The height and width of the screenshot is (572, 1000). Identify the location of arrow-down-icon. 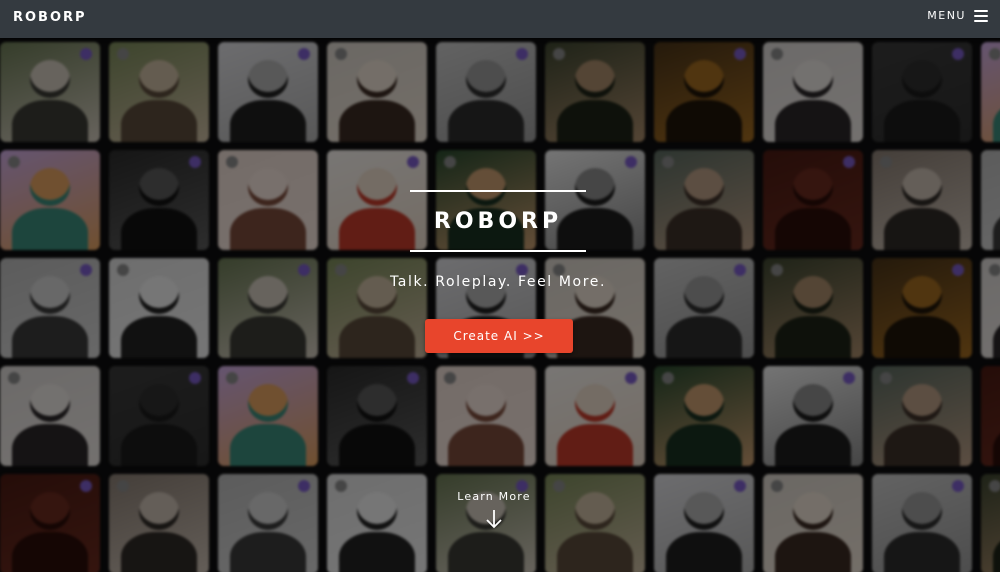
(494, 519).